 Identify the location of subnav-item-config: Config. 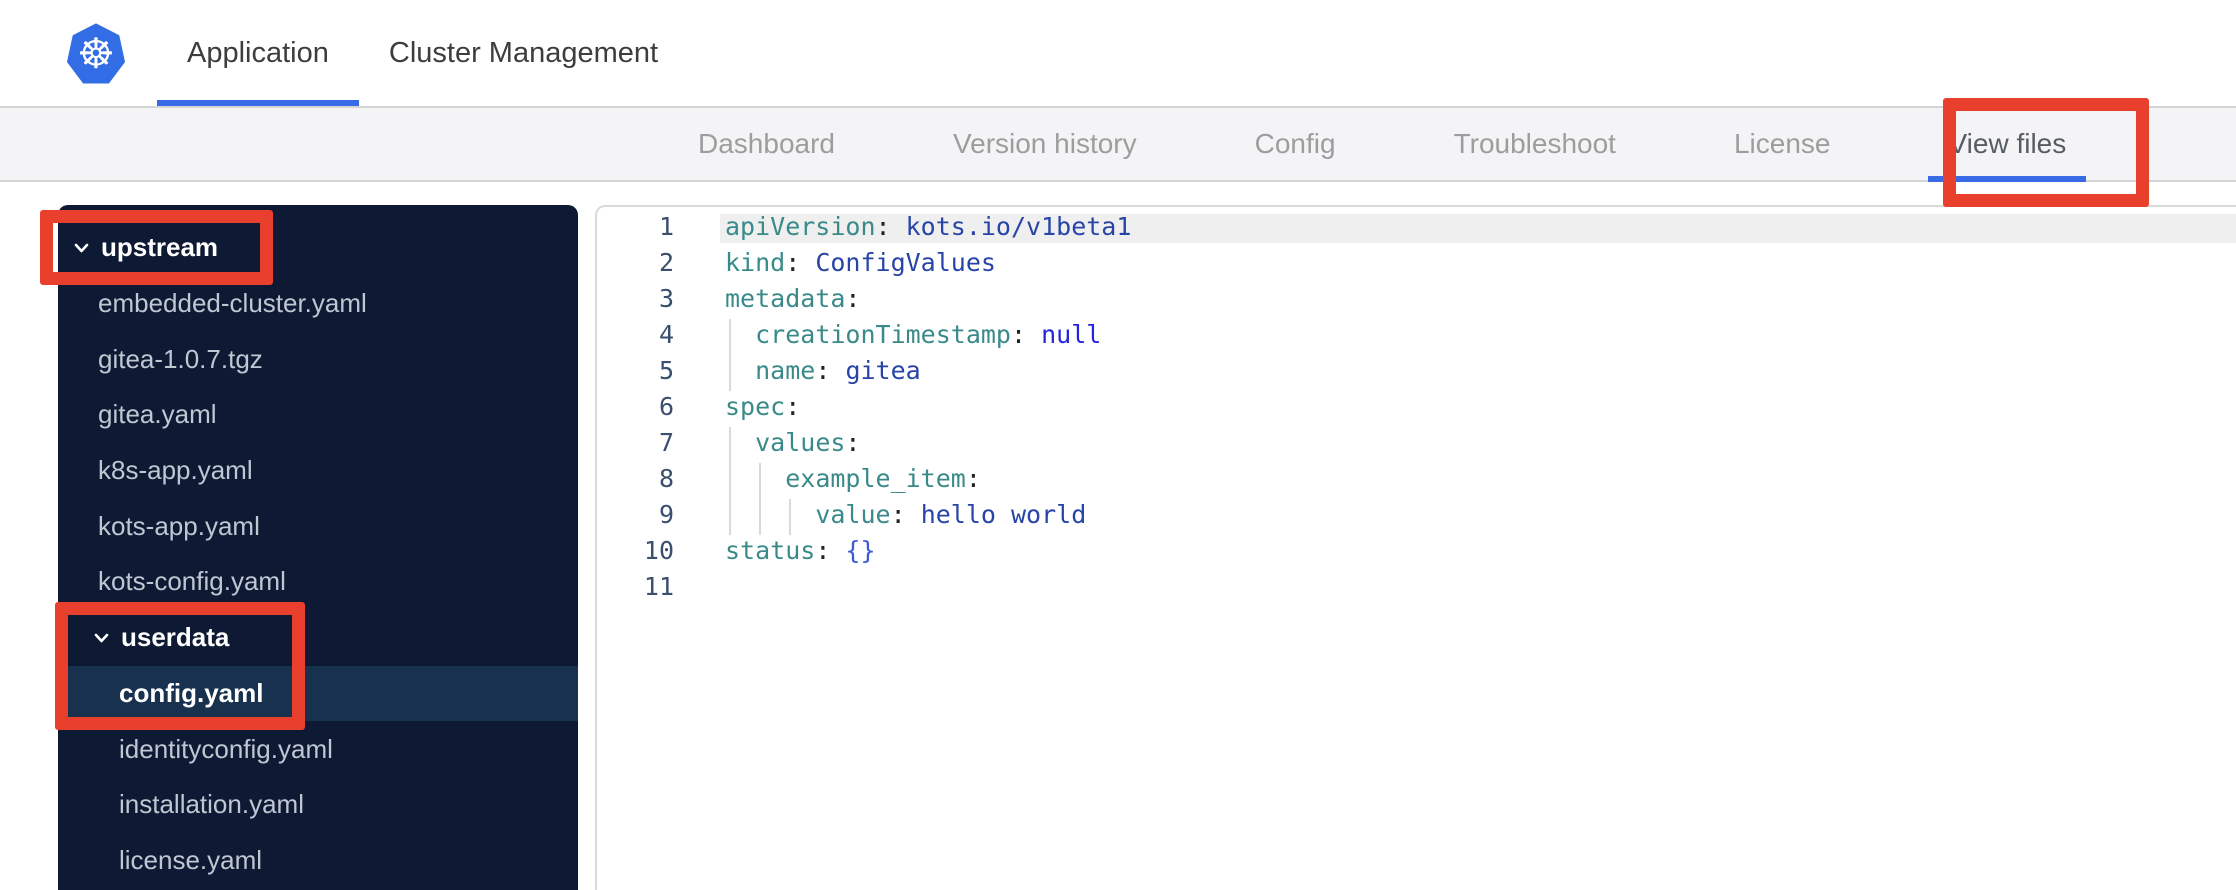
(1295, 144).